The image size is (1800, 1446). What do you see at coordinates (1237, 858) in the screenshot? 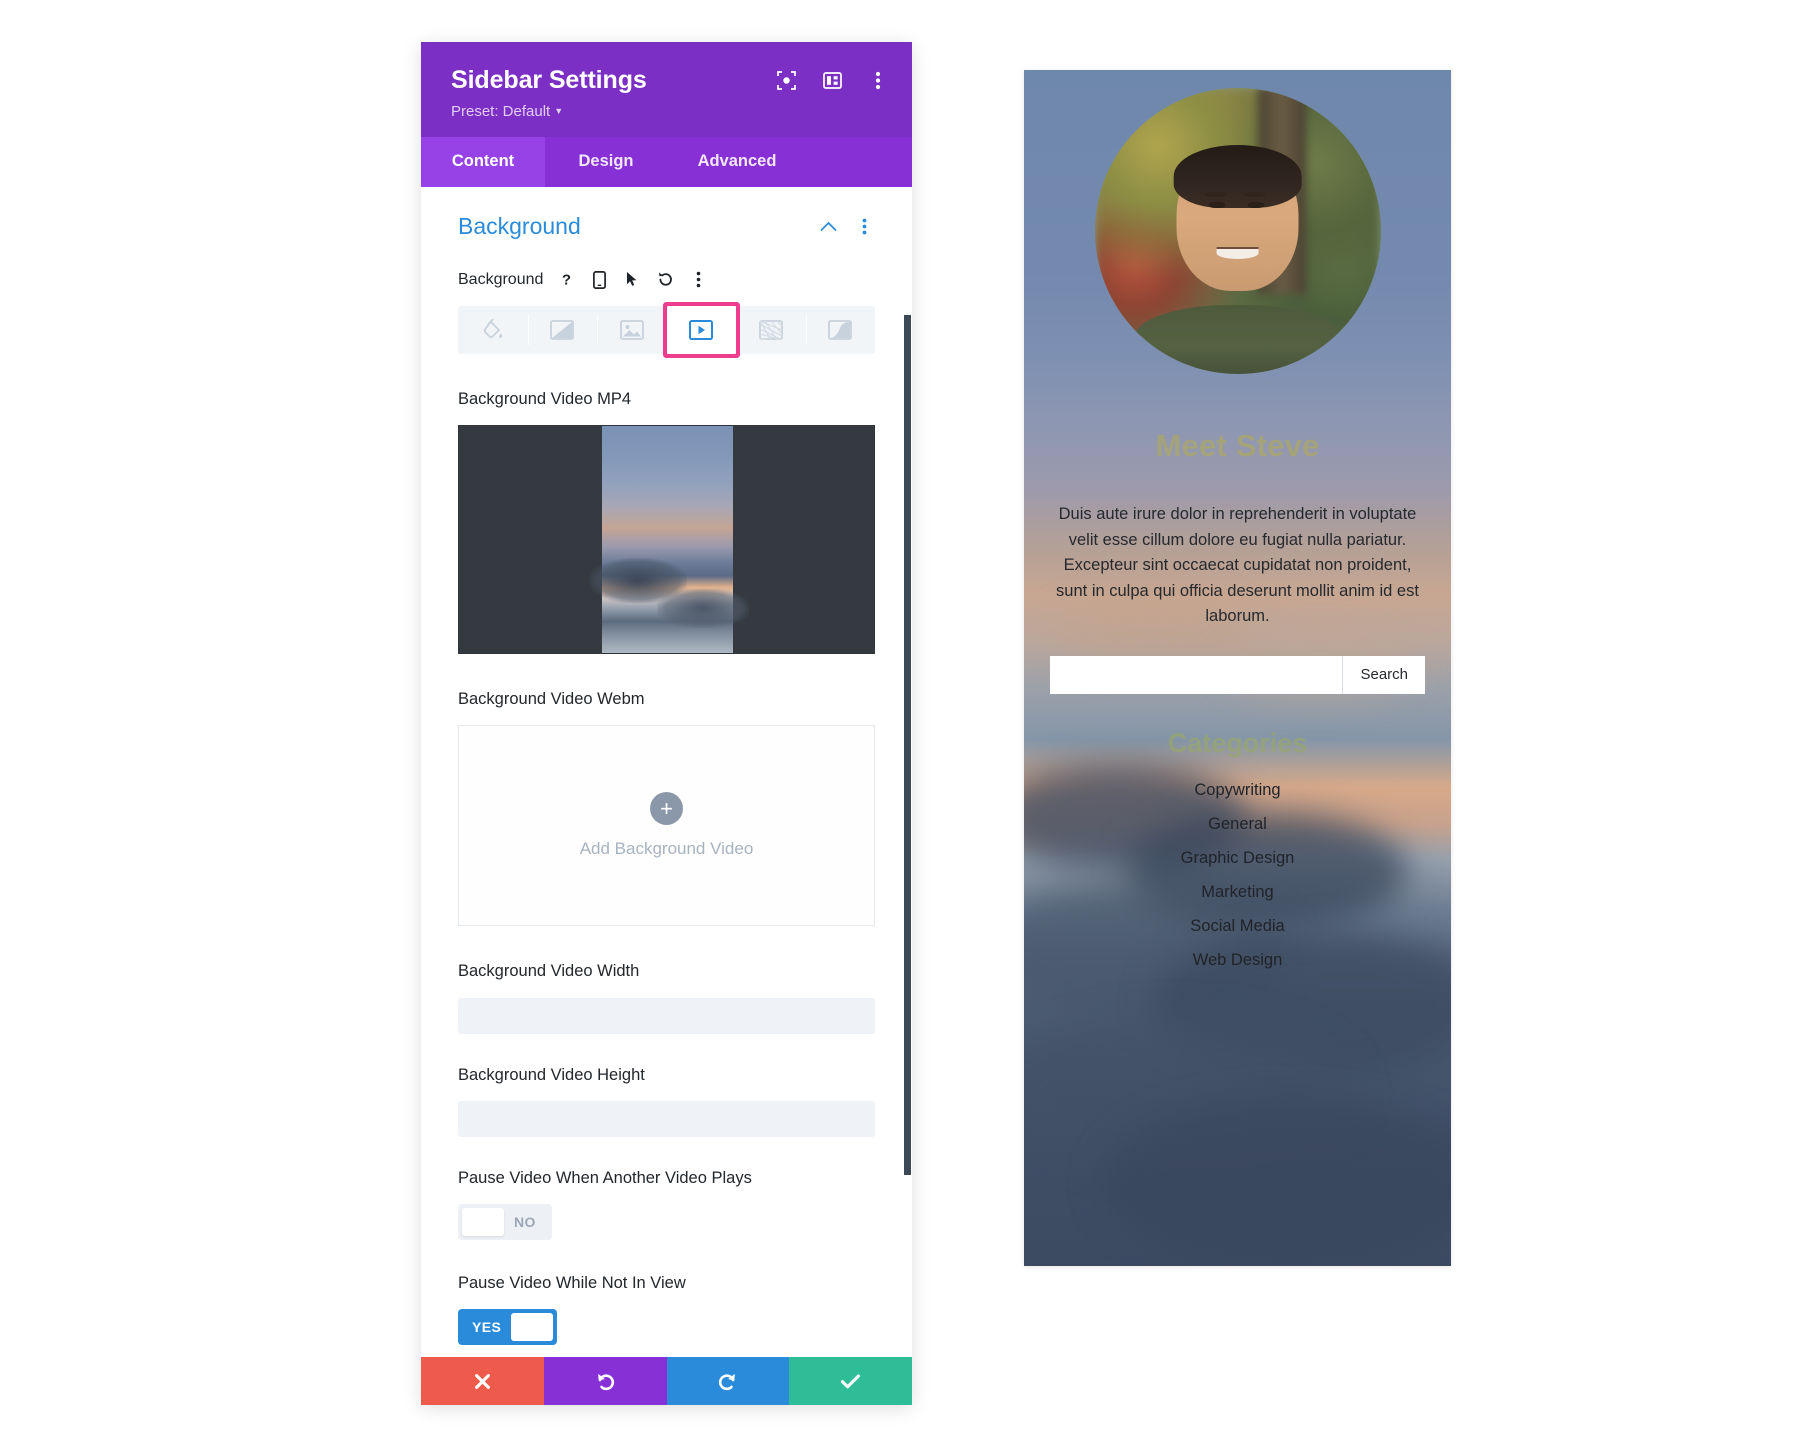
I see `list-item: Graphic Design` at bounding box center [1237, 858].